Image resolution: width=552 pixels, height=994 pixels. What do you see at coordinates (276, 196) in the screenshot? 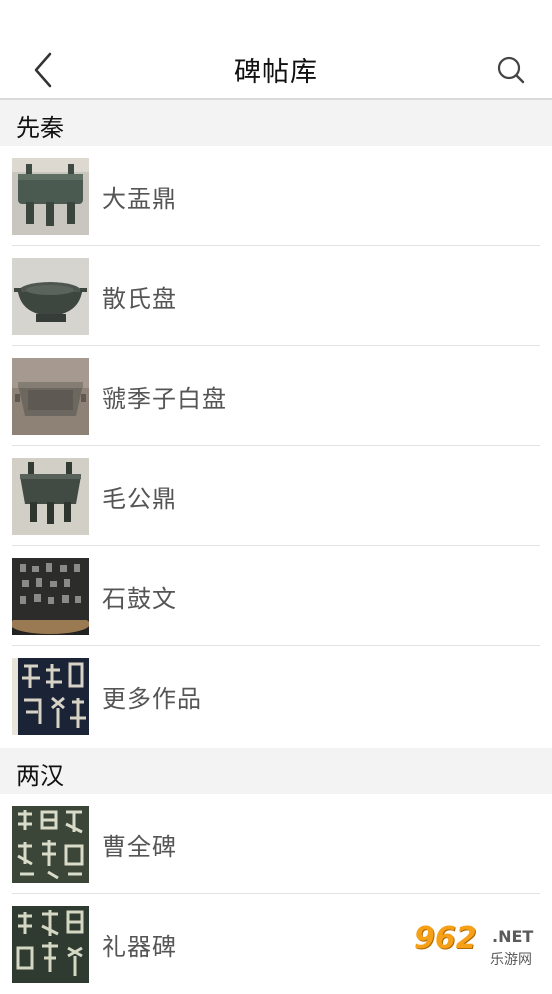
I see `list-item: 大盂鼎` at bounding box center [276, 196].